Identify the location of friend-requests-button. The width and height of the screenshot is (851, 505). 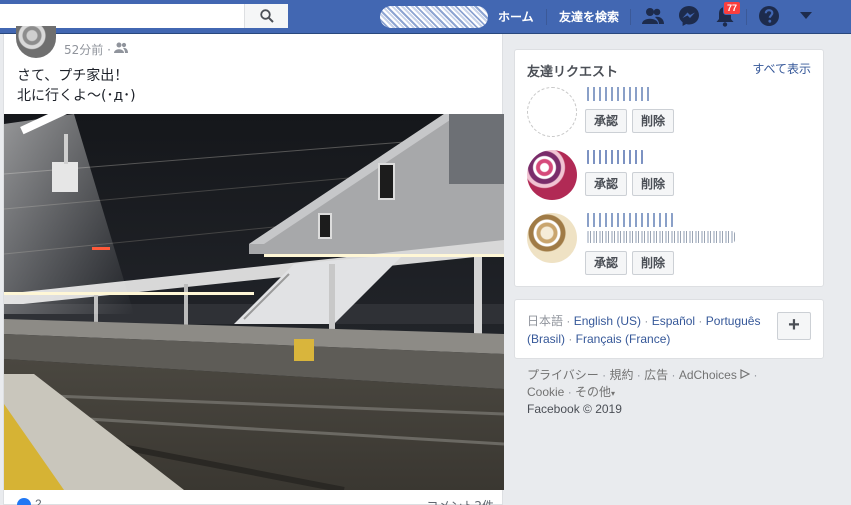
(653, 16).